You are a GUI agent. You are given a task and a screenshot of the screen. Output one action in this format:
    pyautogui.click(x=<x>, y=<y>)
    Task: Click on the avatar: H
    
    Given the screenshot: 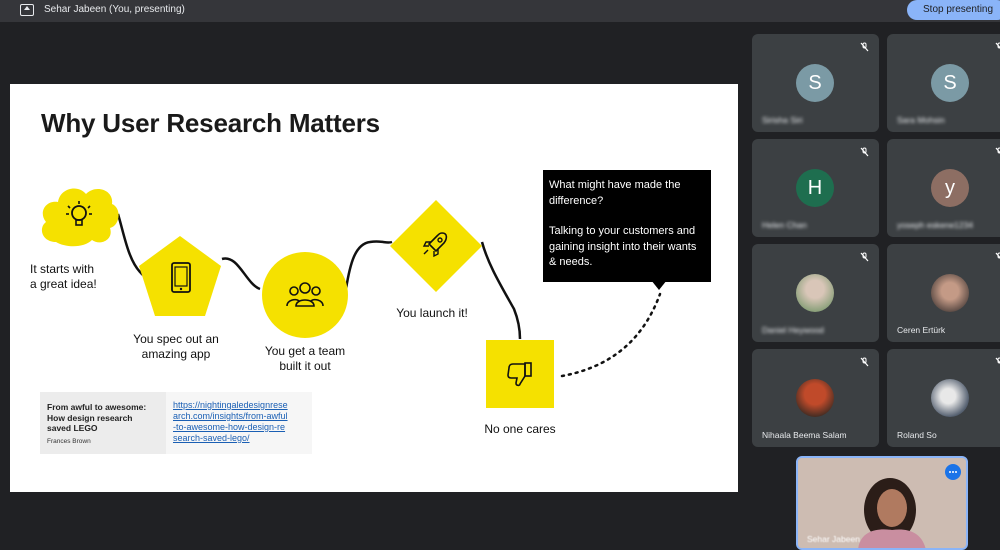 What is the action you would take?
    pyautogui.click(x=815, y=188)
    